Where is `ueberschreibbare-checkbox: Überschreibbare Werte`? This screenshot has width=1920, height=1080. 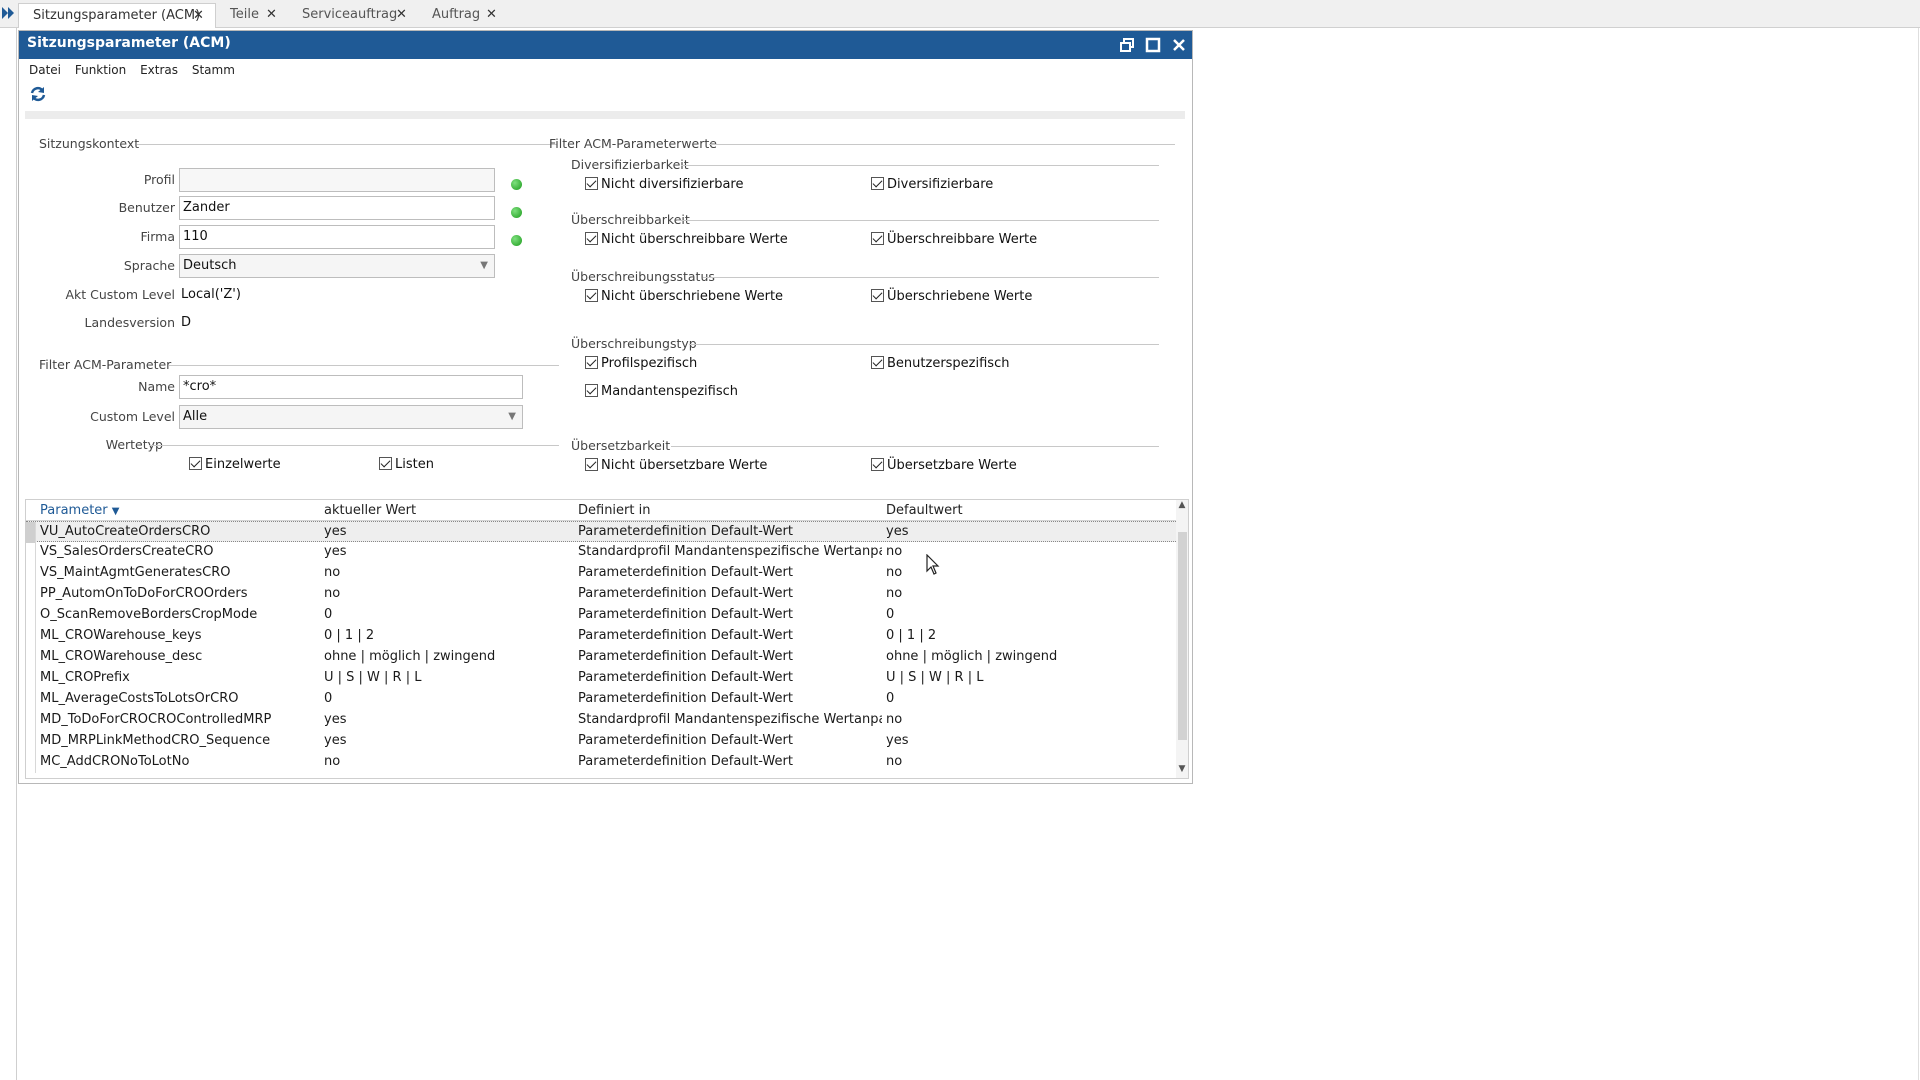 ueberschreibbare-checkbox: Überschreibbare Werte is located at coordinates (954, 240).